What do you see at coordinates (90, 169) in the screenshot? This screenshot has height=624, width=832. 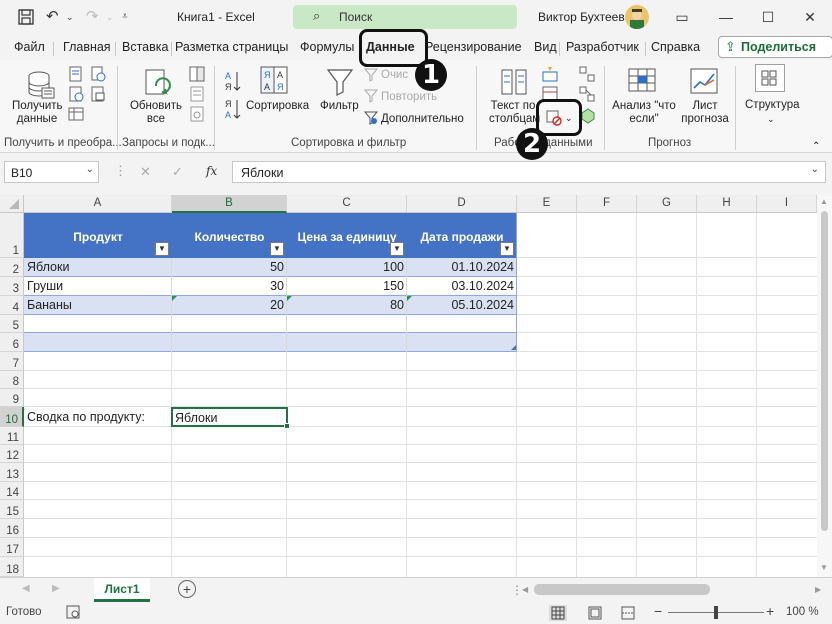 I see `name-box-dropdown-icon: ⌄` at bounding box center [90, 169].